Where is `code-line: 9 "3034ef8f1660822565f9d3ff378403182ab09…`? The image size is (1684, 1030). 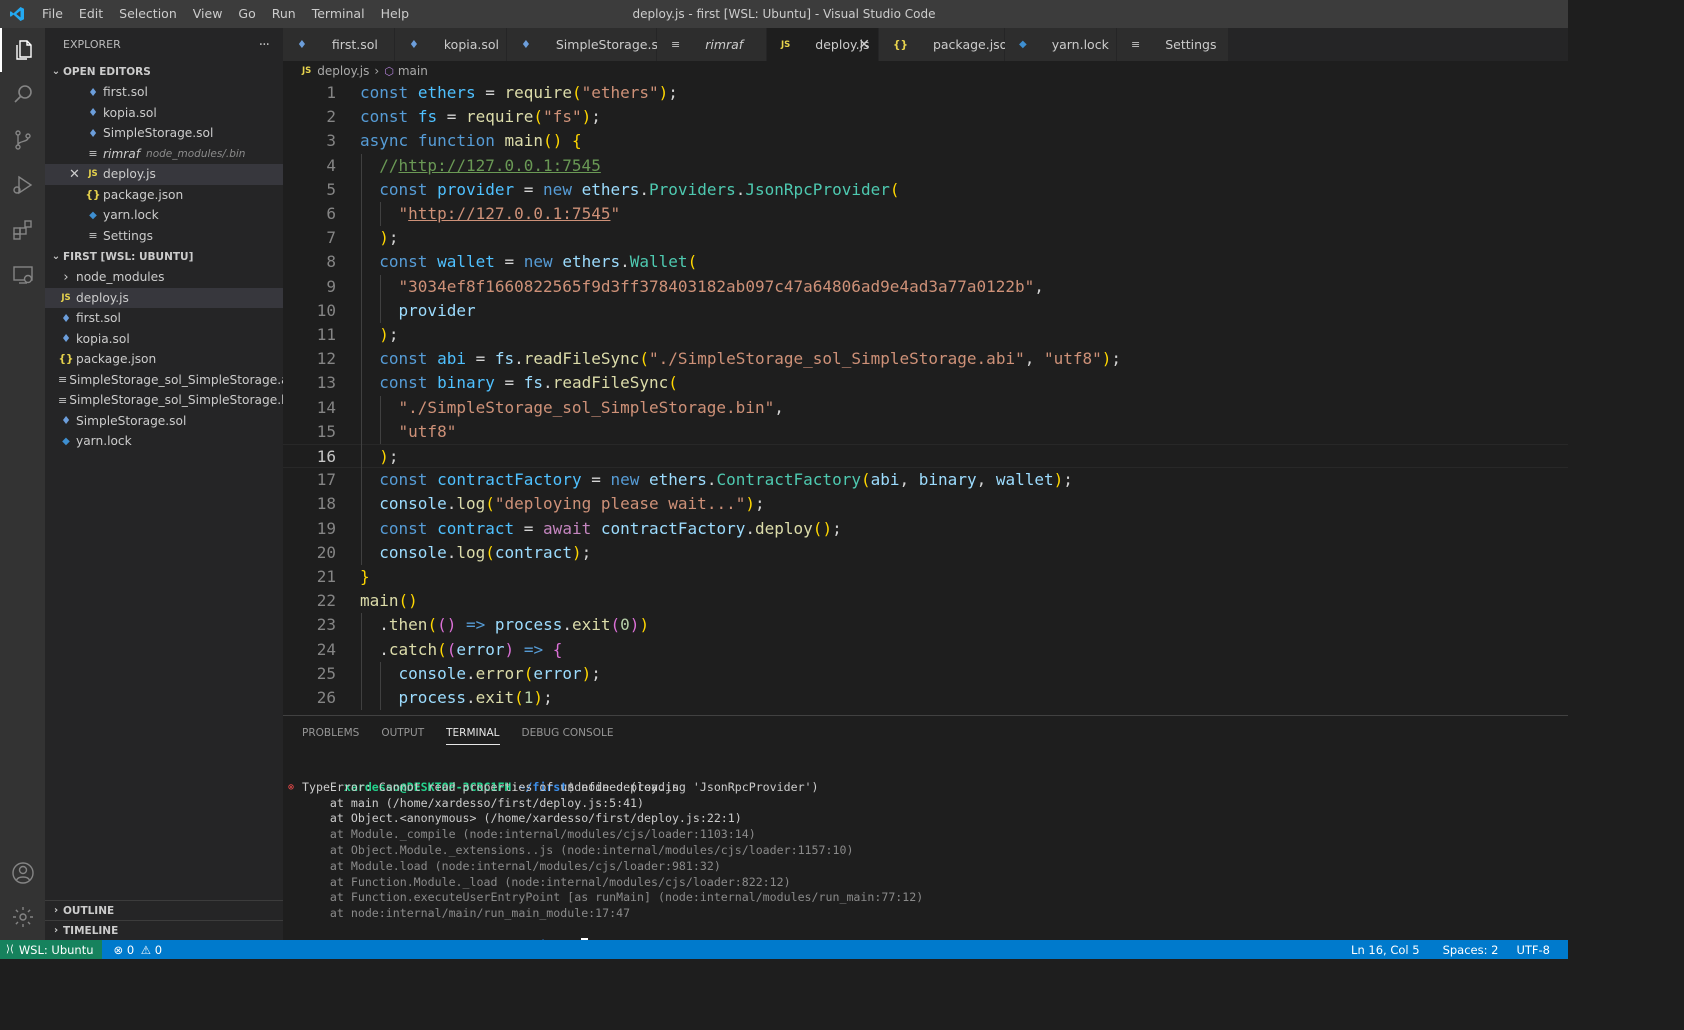 code-line: 9 "3034ef8f1660822565f9d3ff378403182ab09… is located at coordinates (925, 287).